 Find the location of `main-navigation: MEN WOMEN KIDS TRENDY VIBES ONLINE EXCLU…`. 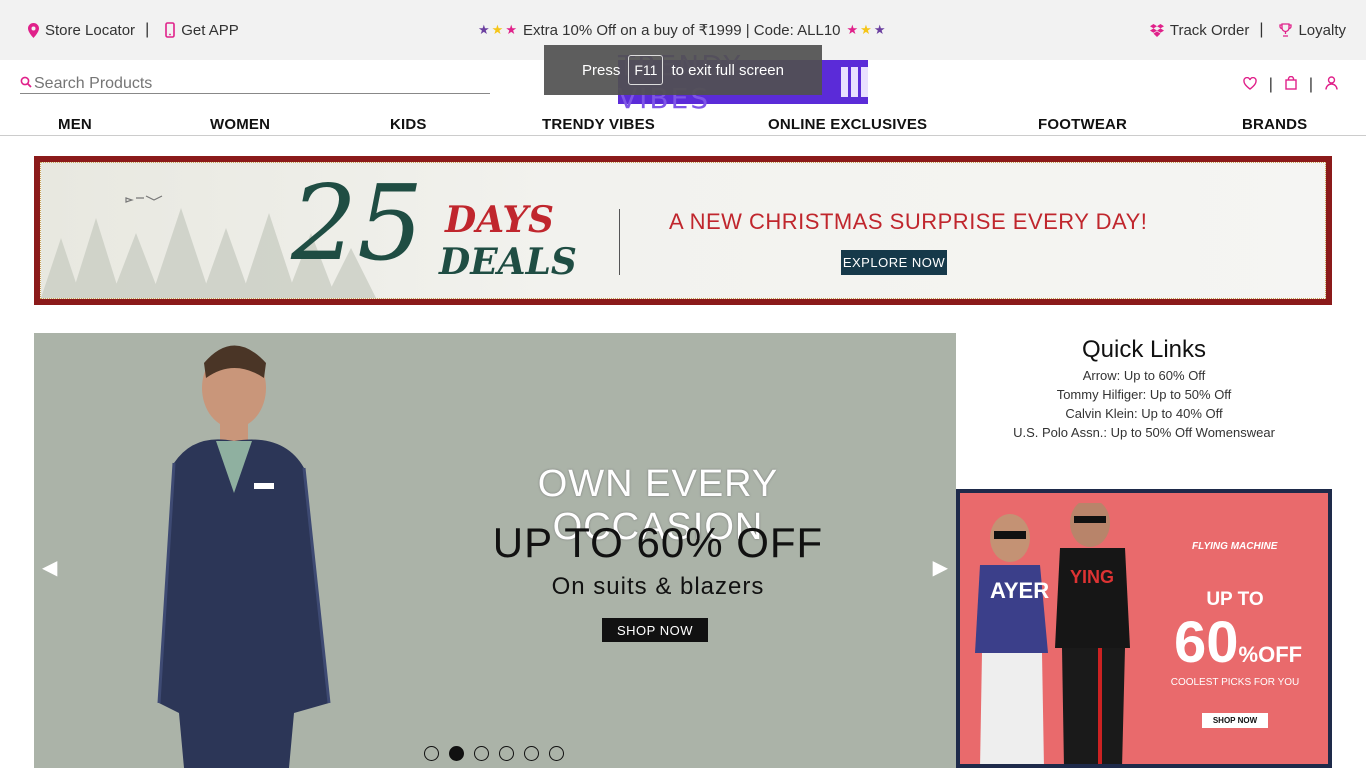

main-navigation: MEN WOMEN KIDS TRENDY VIBES ONLINE EXCLU… is located at coordinates (683, 125).